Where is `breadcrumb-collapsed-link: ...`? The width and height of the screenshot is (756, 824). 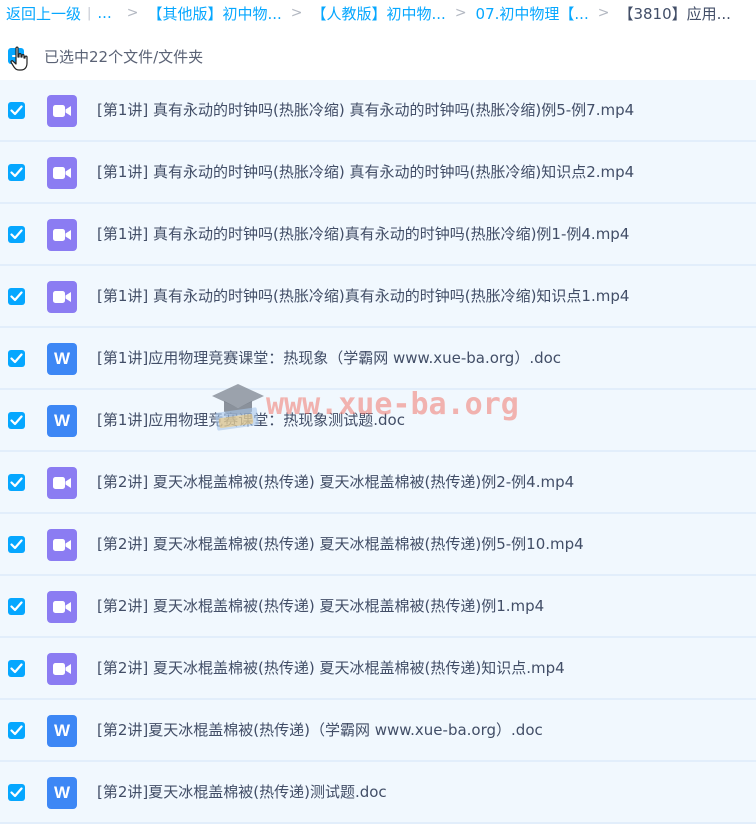
breadcrumb-collapsed-link: ... is located at coordinates (104, 13).